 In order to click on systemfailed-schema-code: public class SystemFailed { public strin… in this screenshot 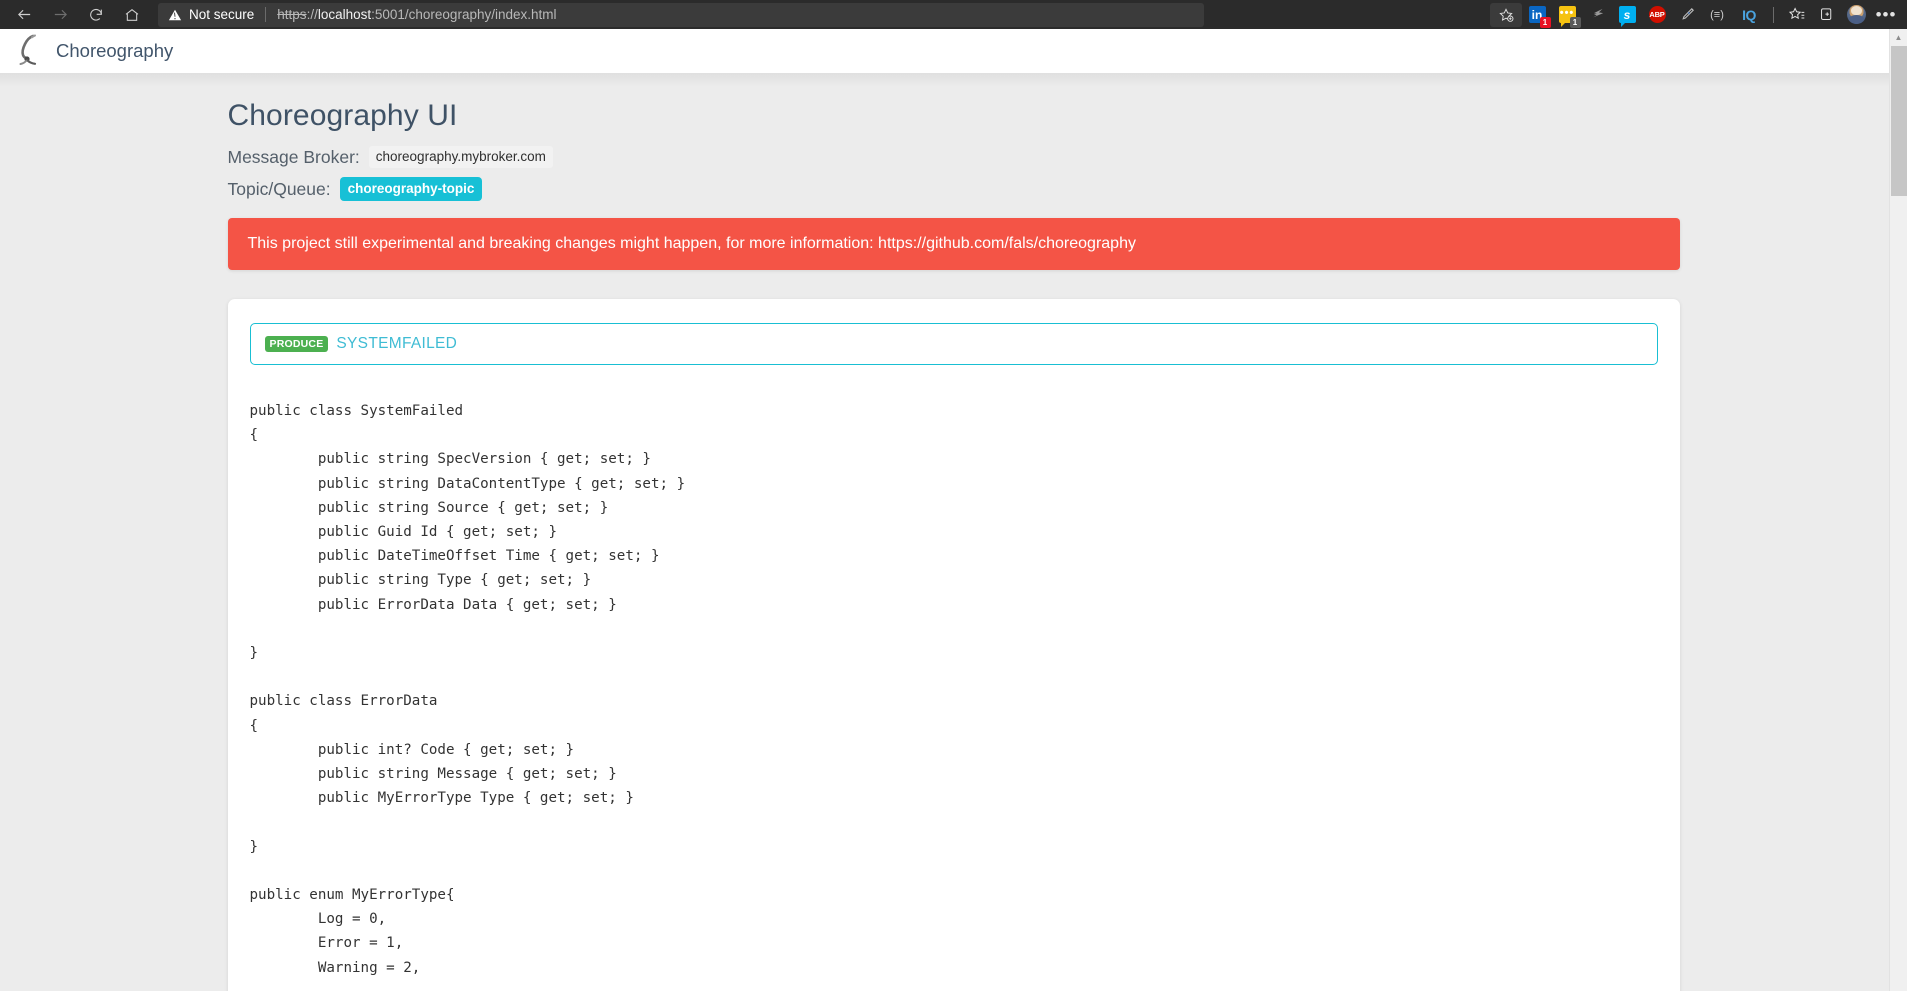, I will do `click(467, 689)`.